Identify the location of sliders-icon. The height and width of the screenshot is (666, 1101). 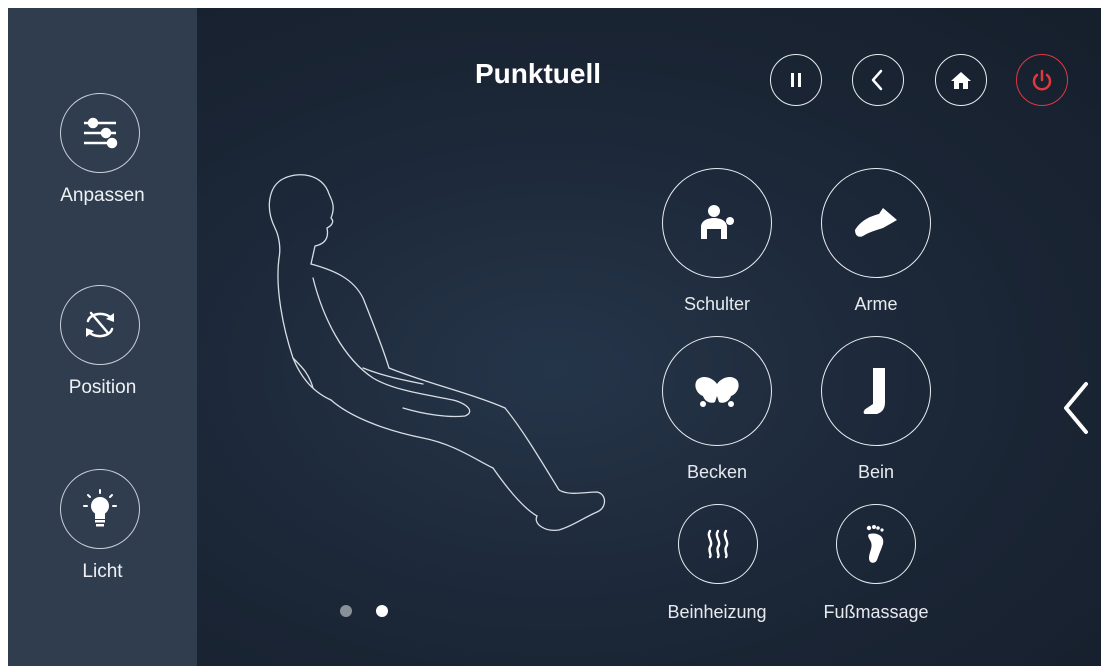
(100, 133).